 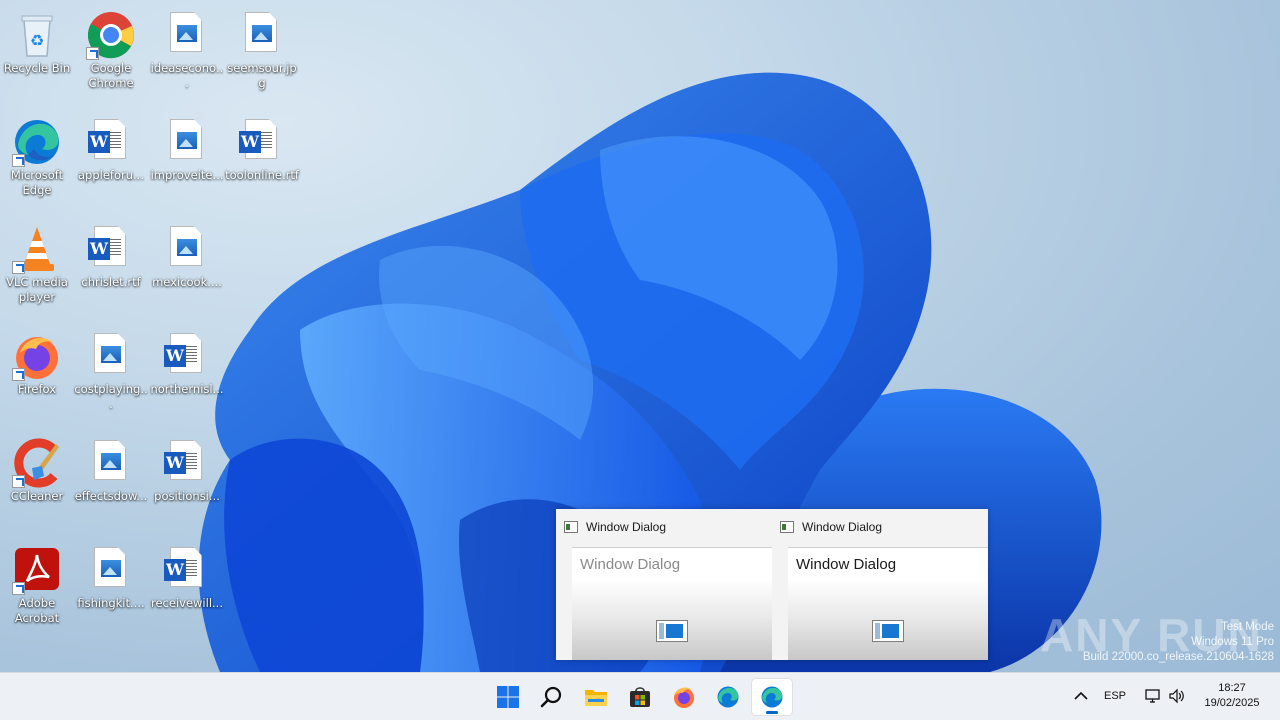 I want to click on system-clock: 18:27 19/02/2025, so click(x=1232, y=696).